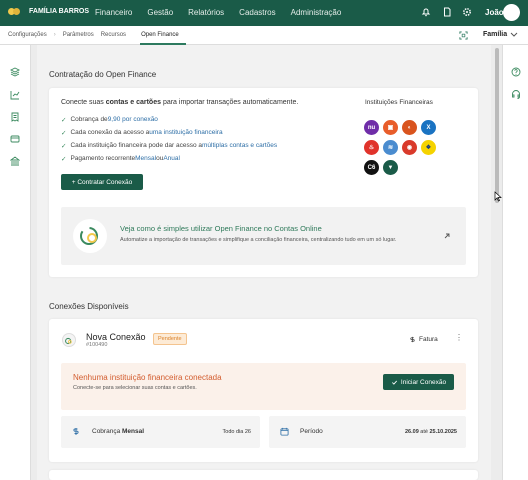 Image resolution: width=528 pixels, height=480 pixels. Describe the element at coordinates (447, 12) in the screenshot. I see `document-icon` at that location.